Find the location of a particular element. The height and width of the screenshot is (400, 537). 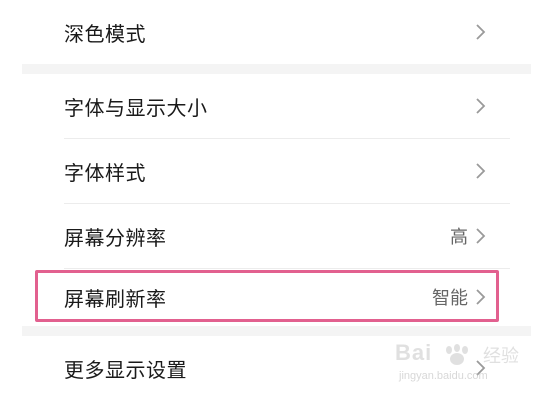

setting-label: 屏幕分辨率 is located at coordinates (115, 237).